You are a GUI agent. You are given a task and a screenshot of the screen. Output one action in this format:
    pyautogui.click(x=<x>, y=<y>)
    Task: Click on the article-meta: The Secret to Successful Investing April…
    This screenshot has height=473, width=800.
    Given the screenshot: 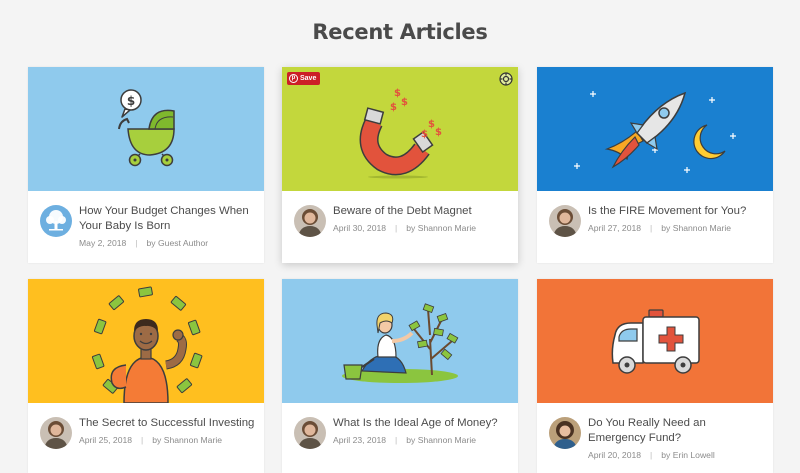 What is the action you would take?
    pyautogui.click(x=146, y=438)
    